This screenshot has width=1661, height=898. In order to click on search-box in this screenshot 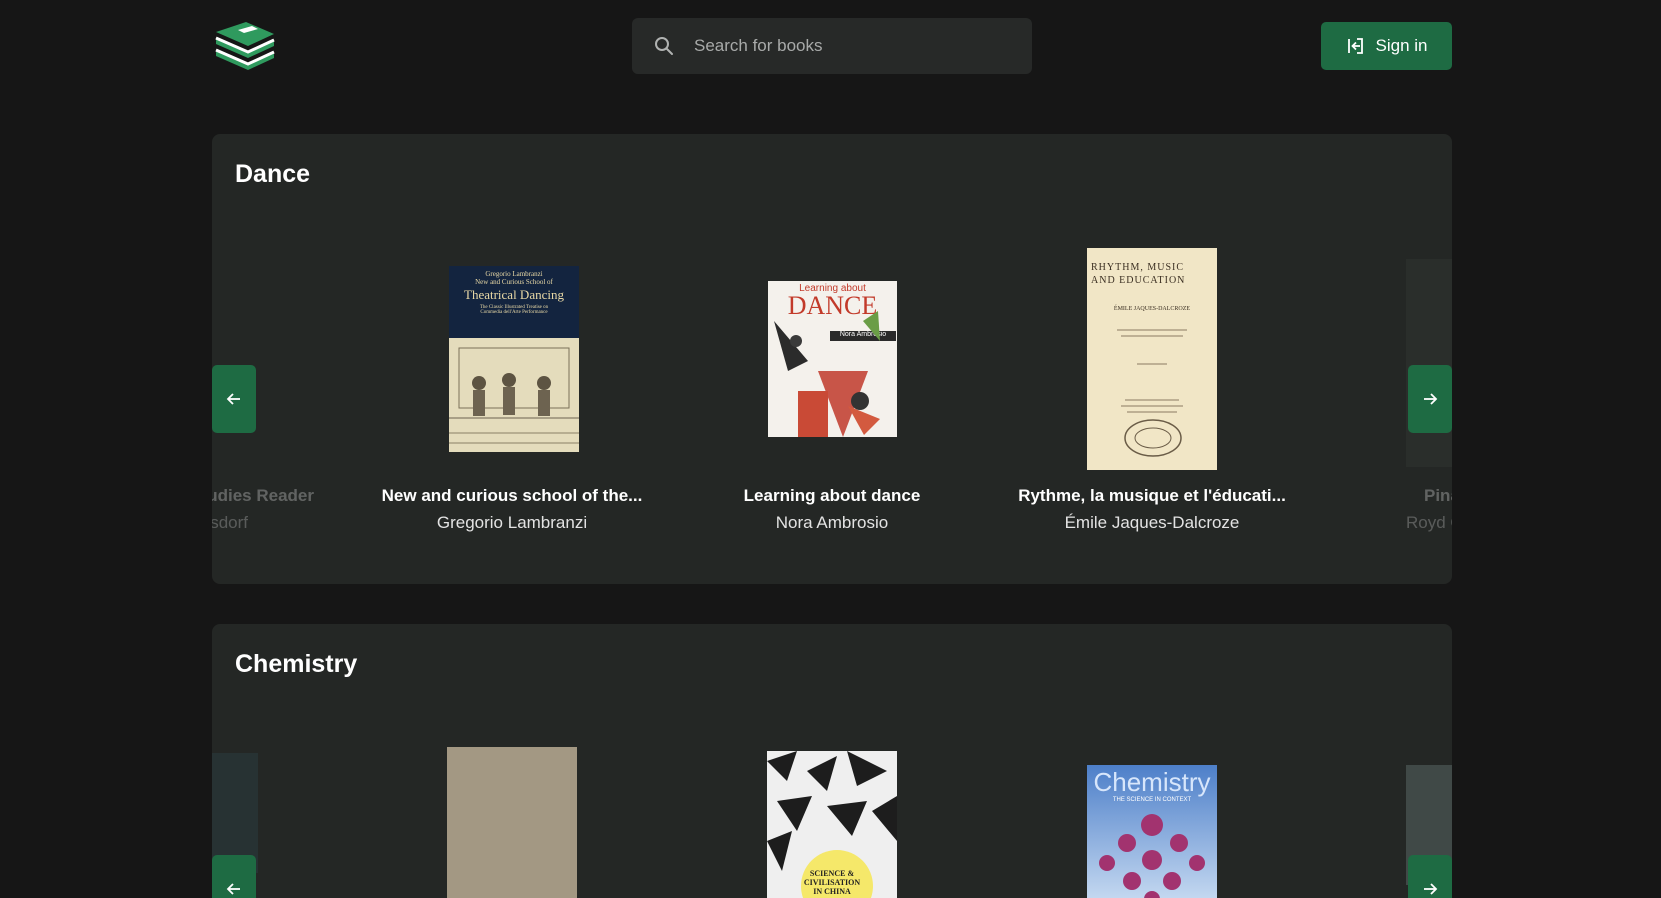, I will do `click(832, 46)`.